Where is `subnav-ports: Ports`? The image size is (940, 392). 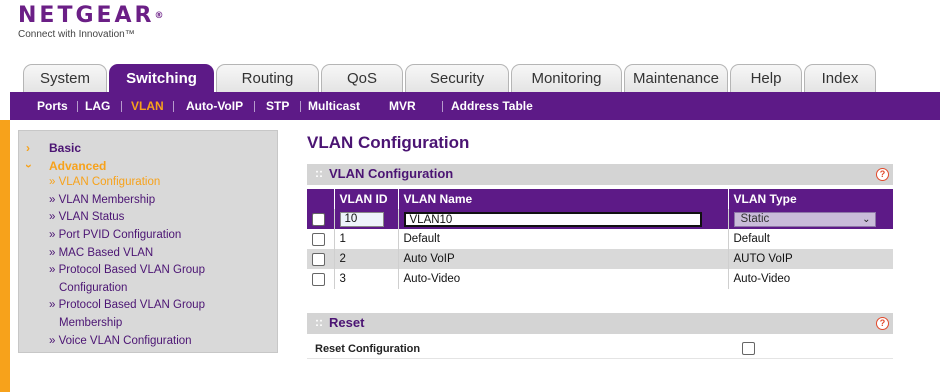 subnav-ports: Ports is located at coordinates (52, 106).